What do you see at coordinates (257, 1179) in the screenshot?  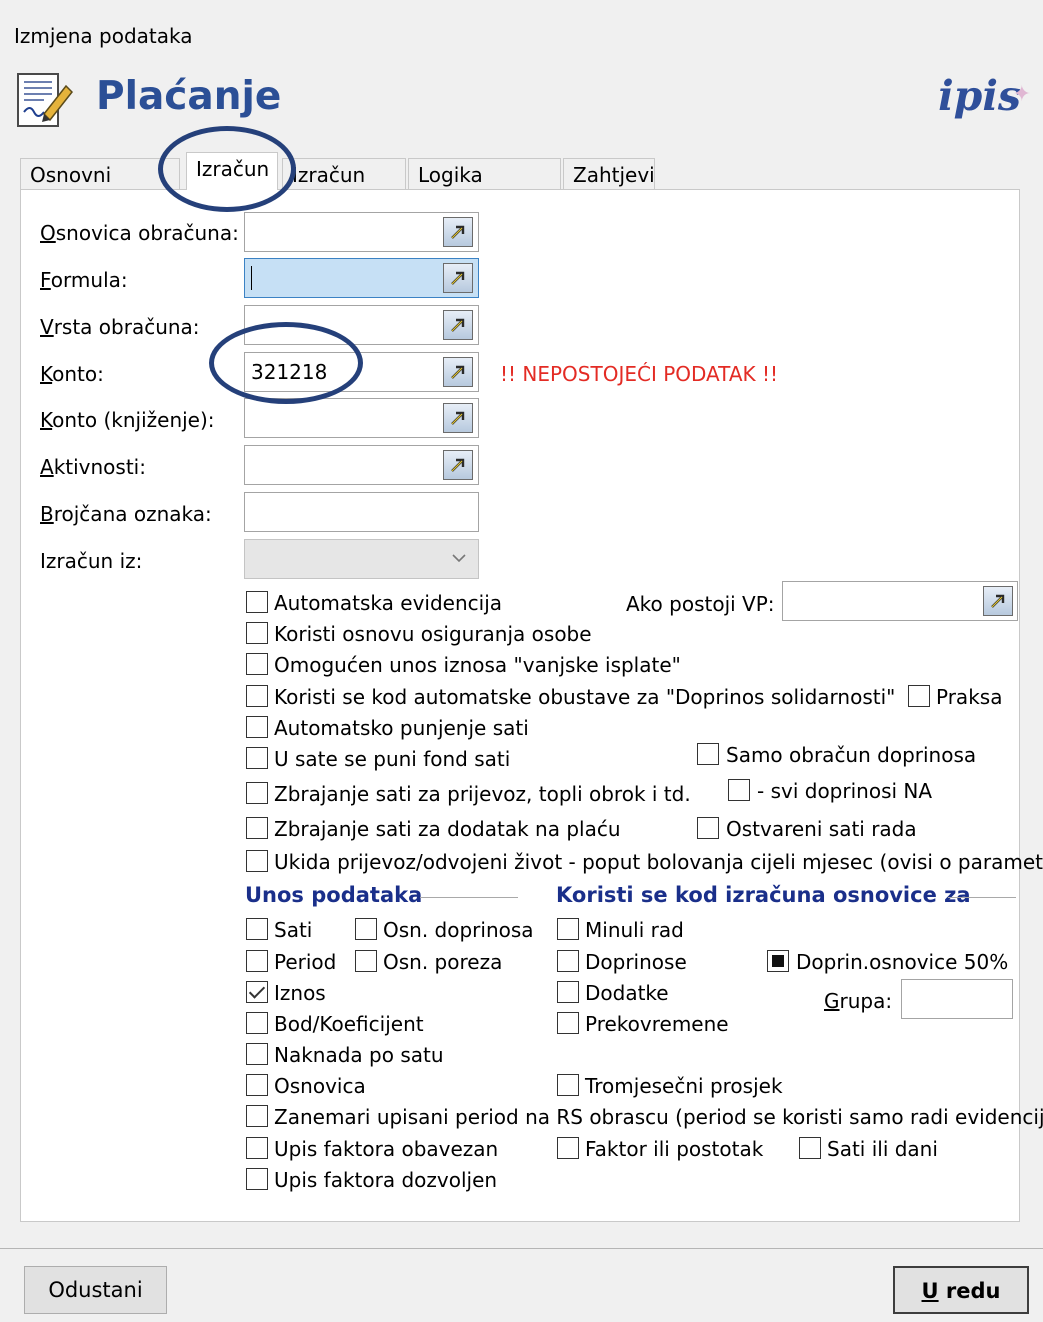 I see `upis-faktora-dozvoljen-checkbox` at bounding box center [257, 1179].